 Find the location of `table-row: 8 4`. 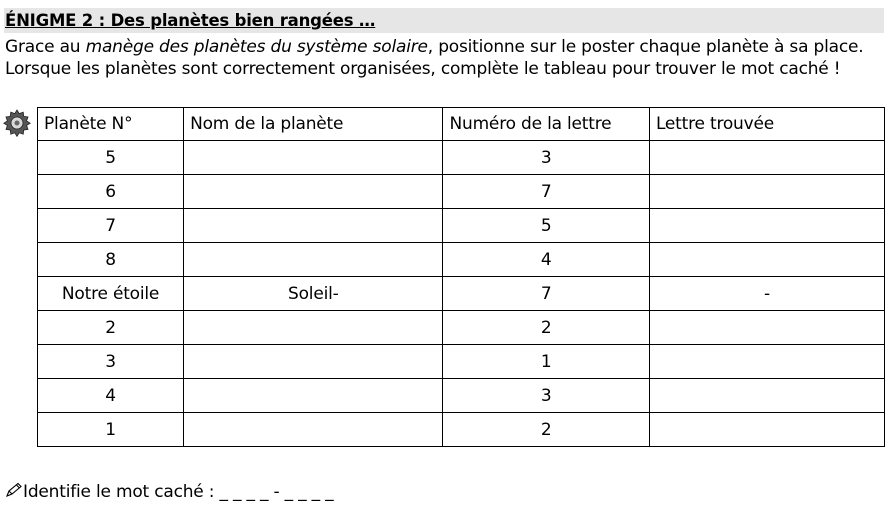

table-row: 8 4 is located at coordinates (461, 259).